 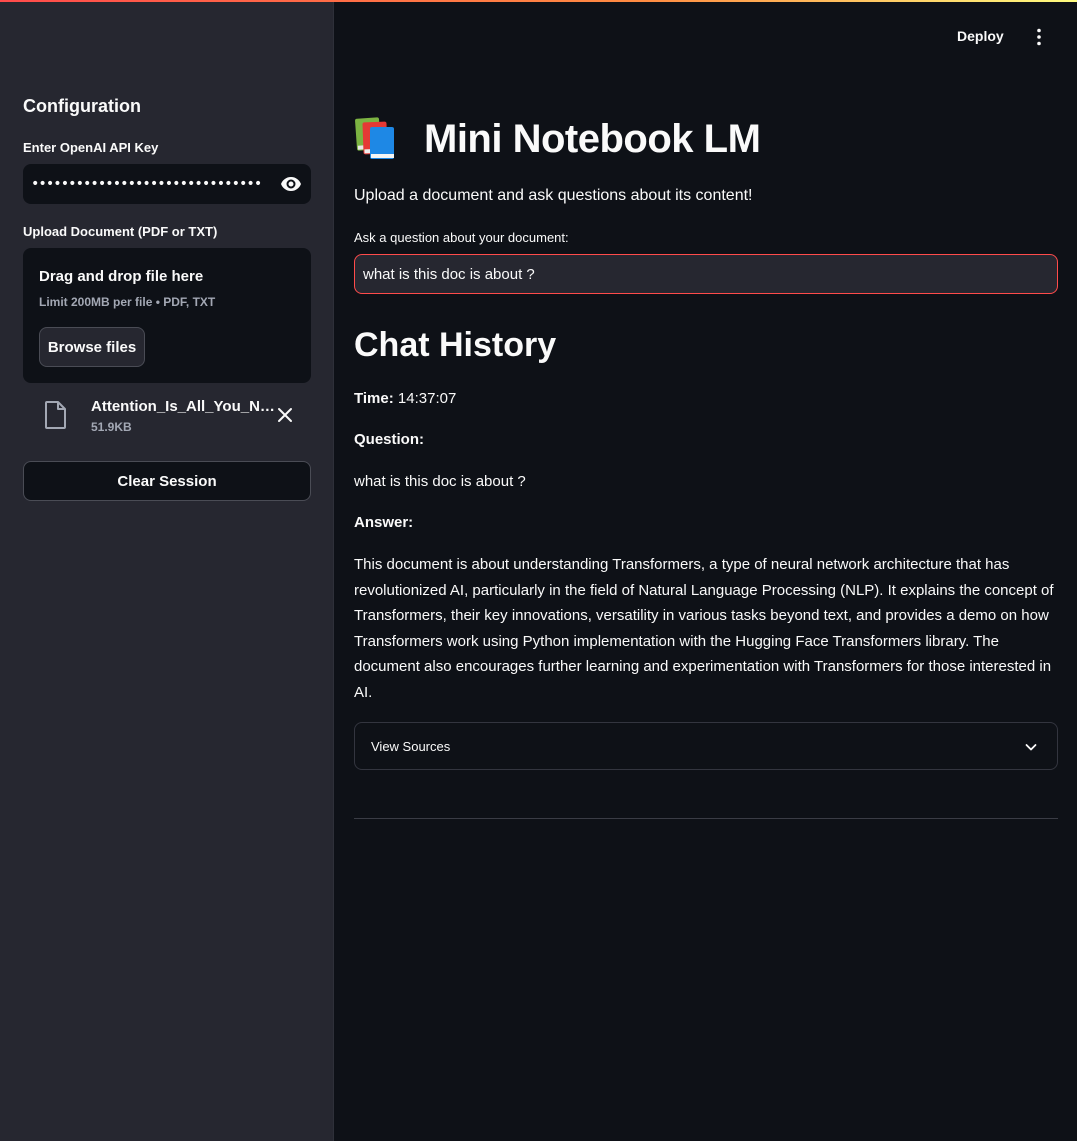 I want to click on view-sources-expander: View Sources, so click(x=706, y=746).